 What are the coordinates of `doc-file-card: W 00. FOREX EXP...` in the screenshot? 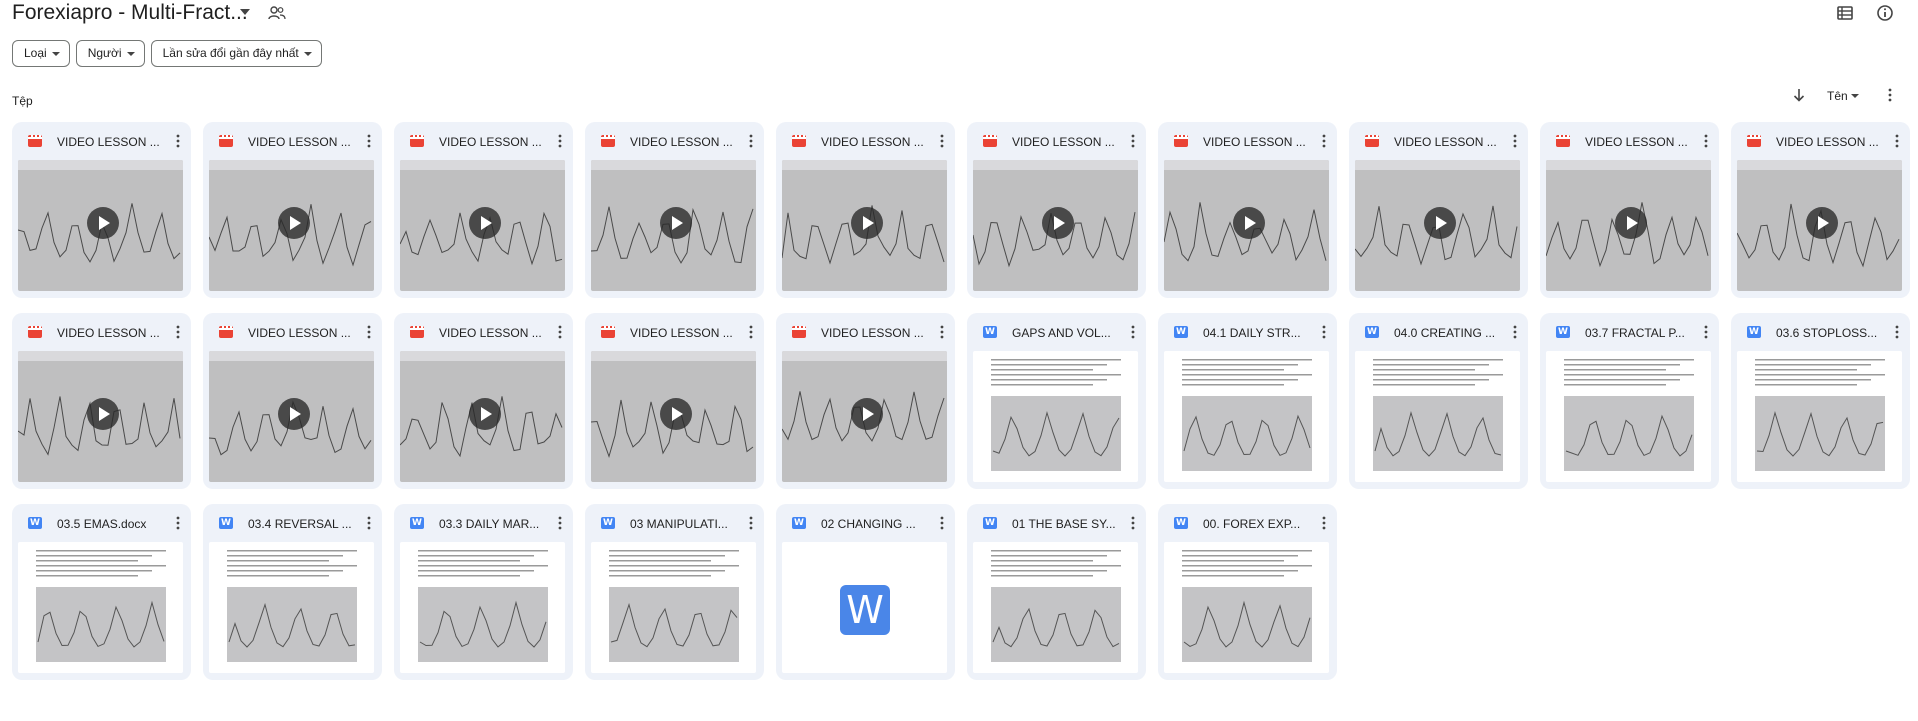 It's located at (1247, 592).